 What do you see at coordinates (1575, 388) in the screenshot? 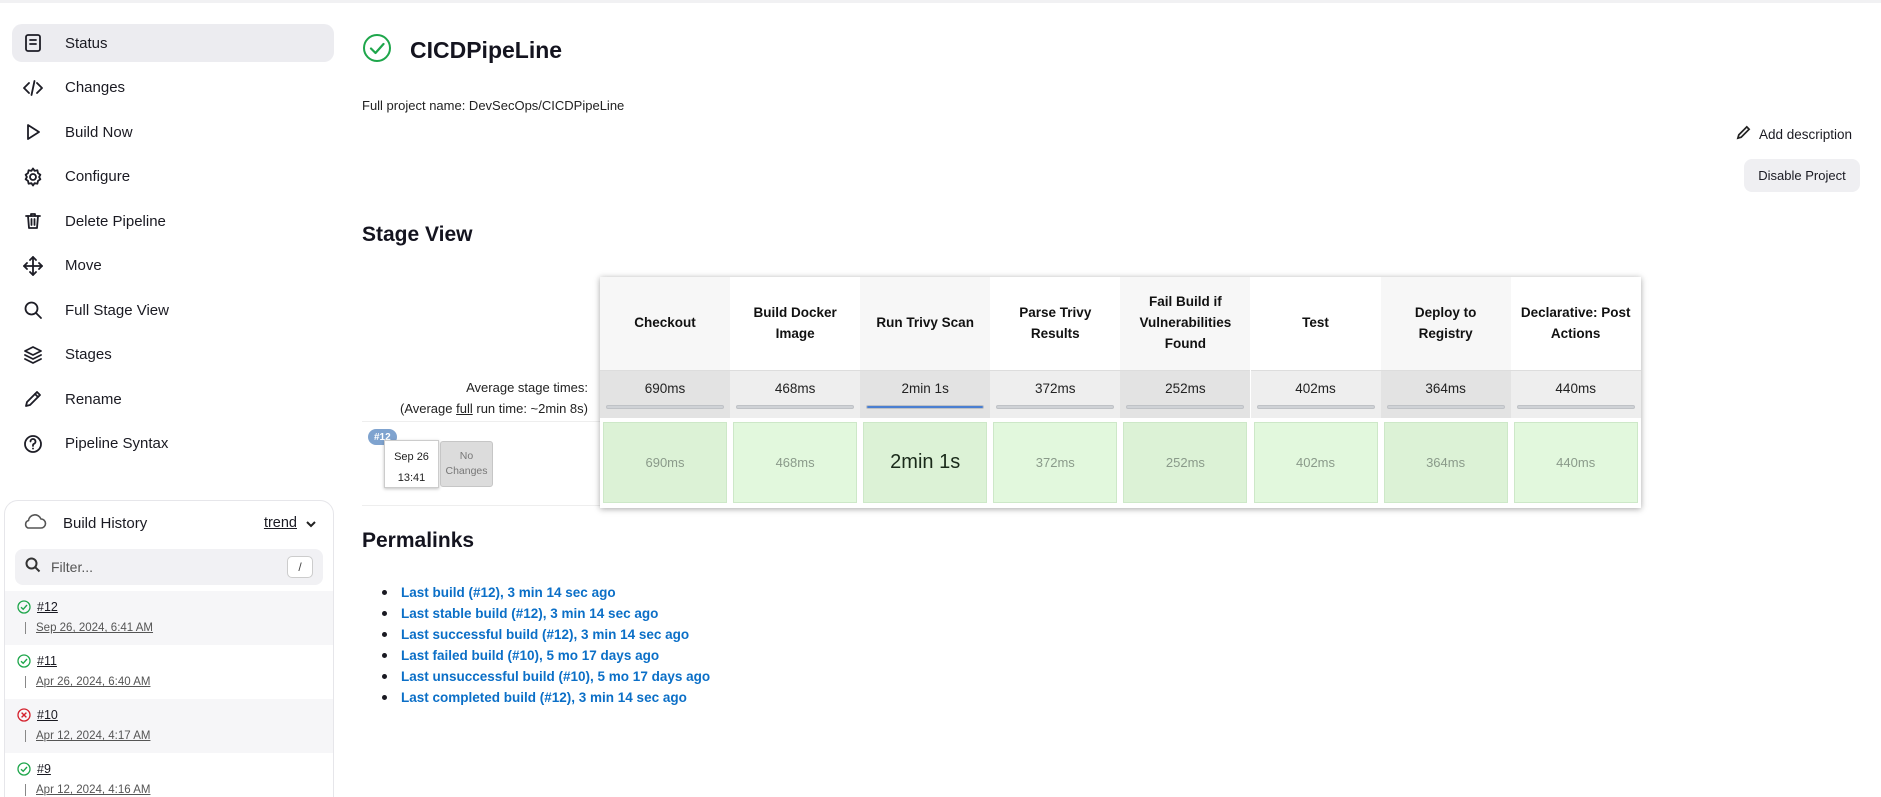
I see `stage-average-time: 440ms` at bounding box center [1575, 388].